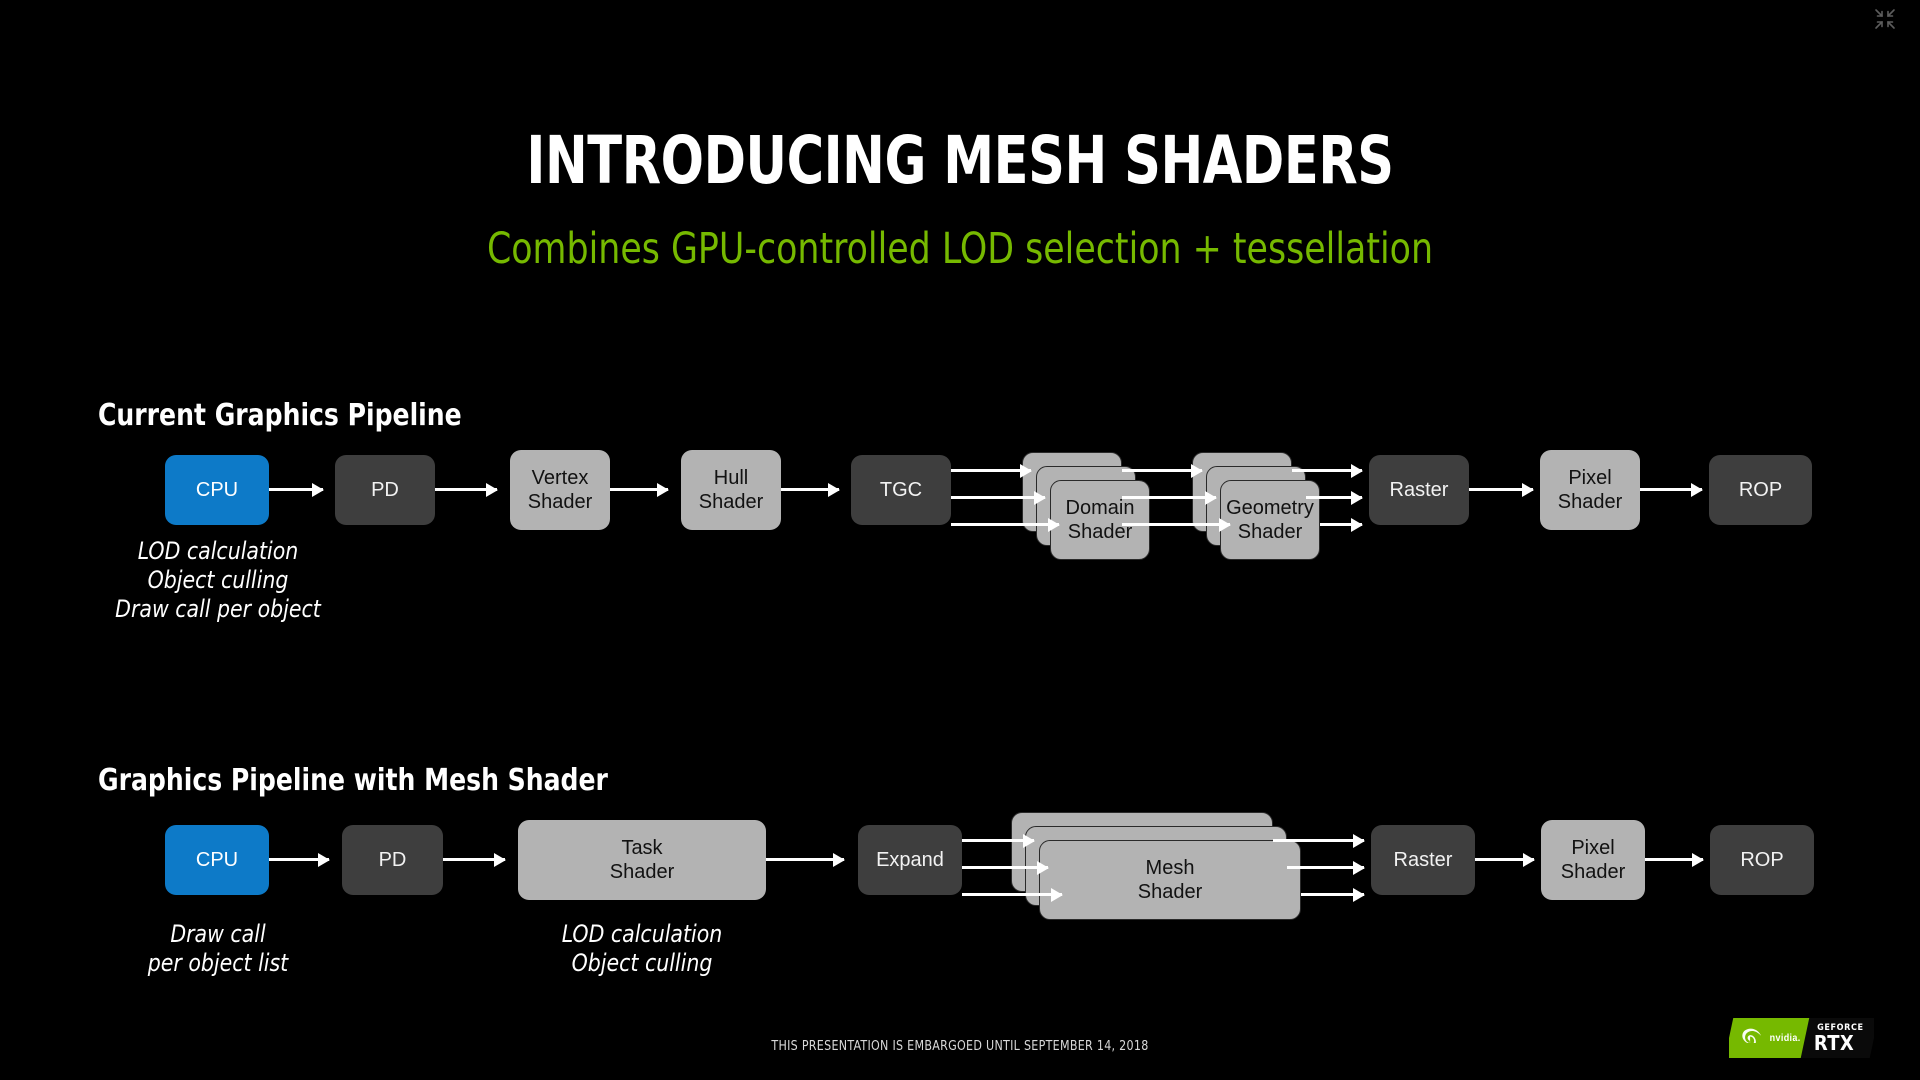 Image resolution: width=1920 pixels, height=1080 pixels. I want to click on stage-stack-mesh-shader: Mesh Shader, so click(1156, 867).